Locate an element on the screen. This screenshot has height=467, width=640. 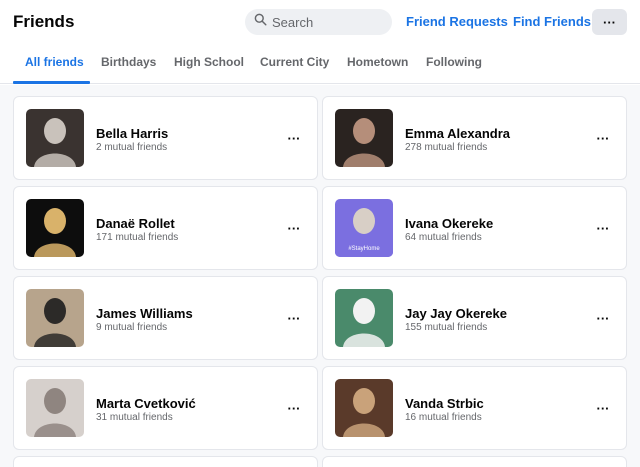
tab-high-school: High School is located at coordinates (209, 62).